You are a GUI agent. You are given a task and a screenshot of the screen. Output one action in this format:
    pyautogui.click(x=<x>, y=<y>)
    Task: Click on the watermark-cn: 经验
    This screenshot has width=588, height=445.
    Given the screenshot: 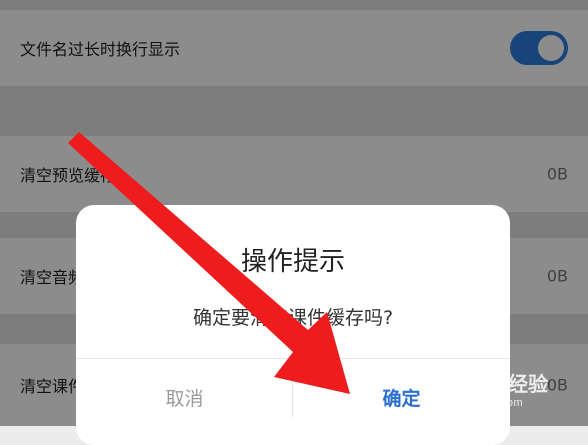 What is the action you would take?
    pyautogui.click(x=528, y=385)
    